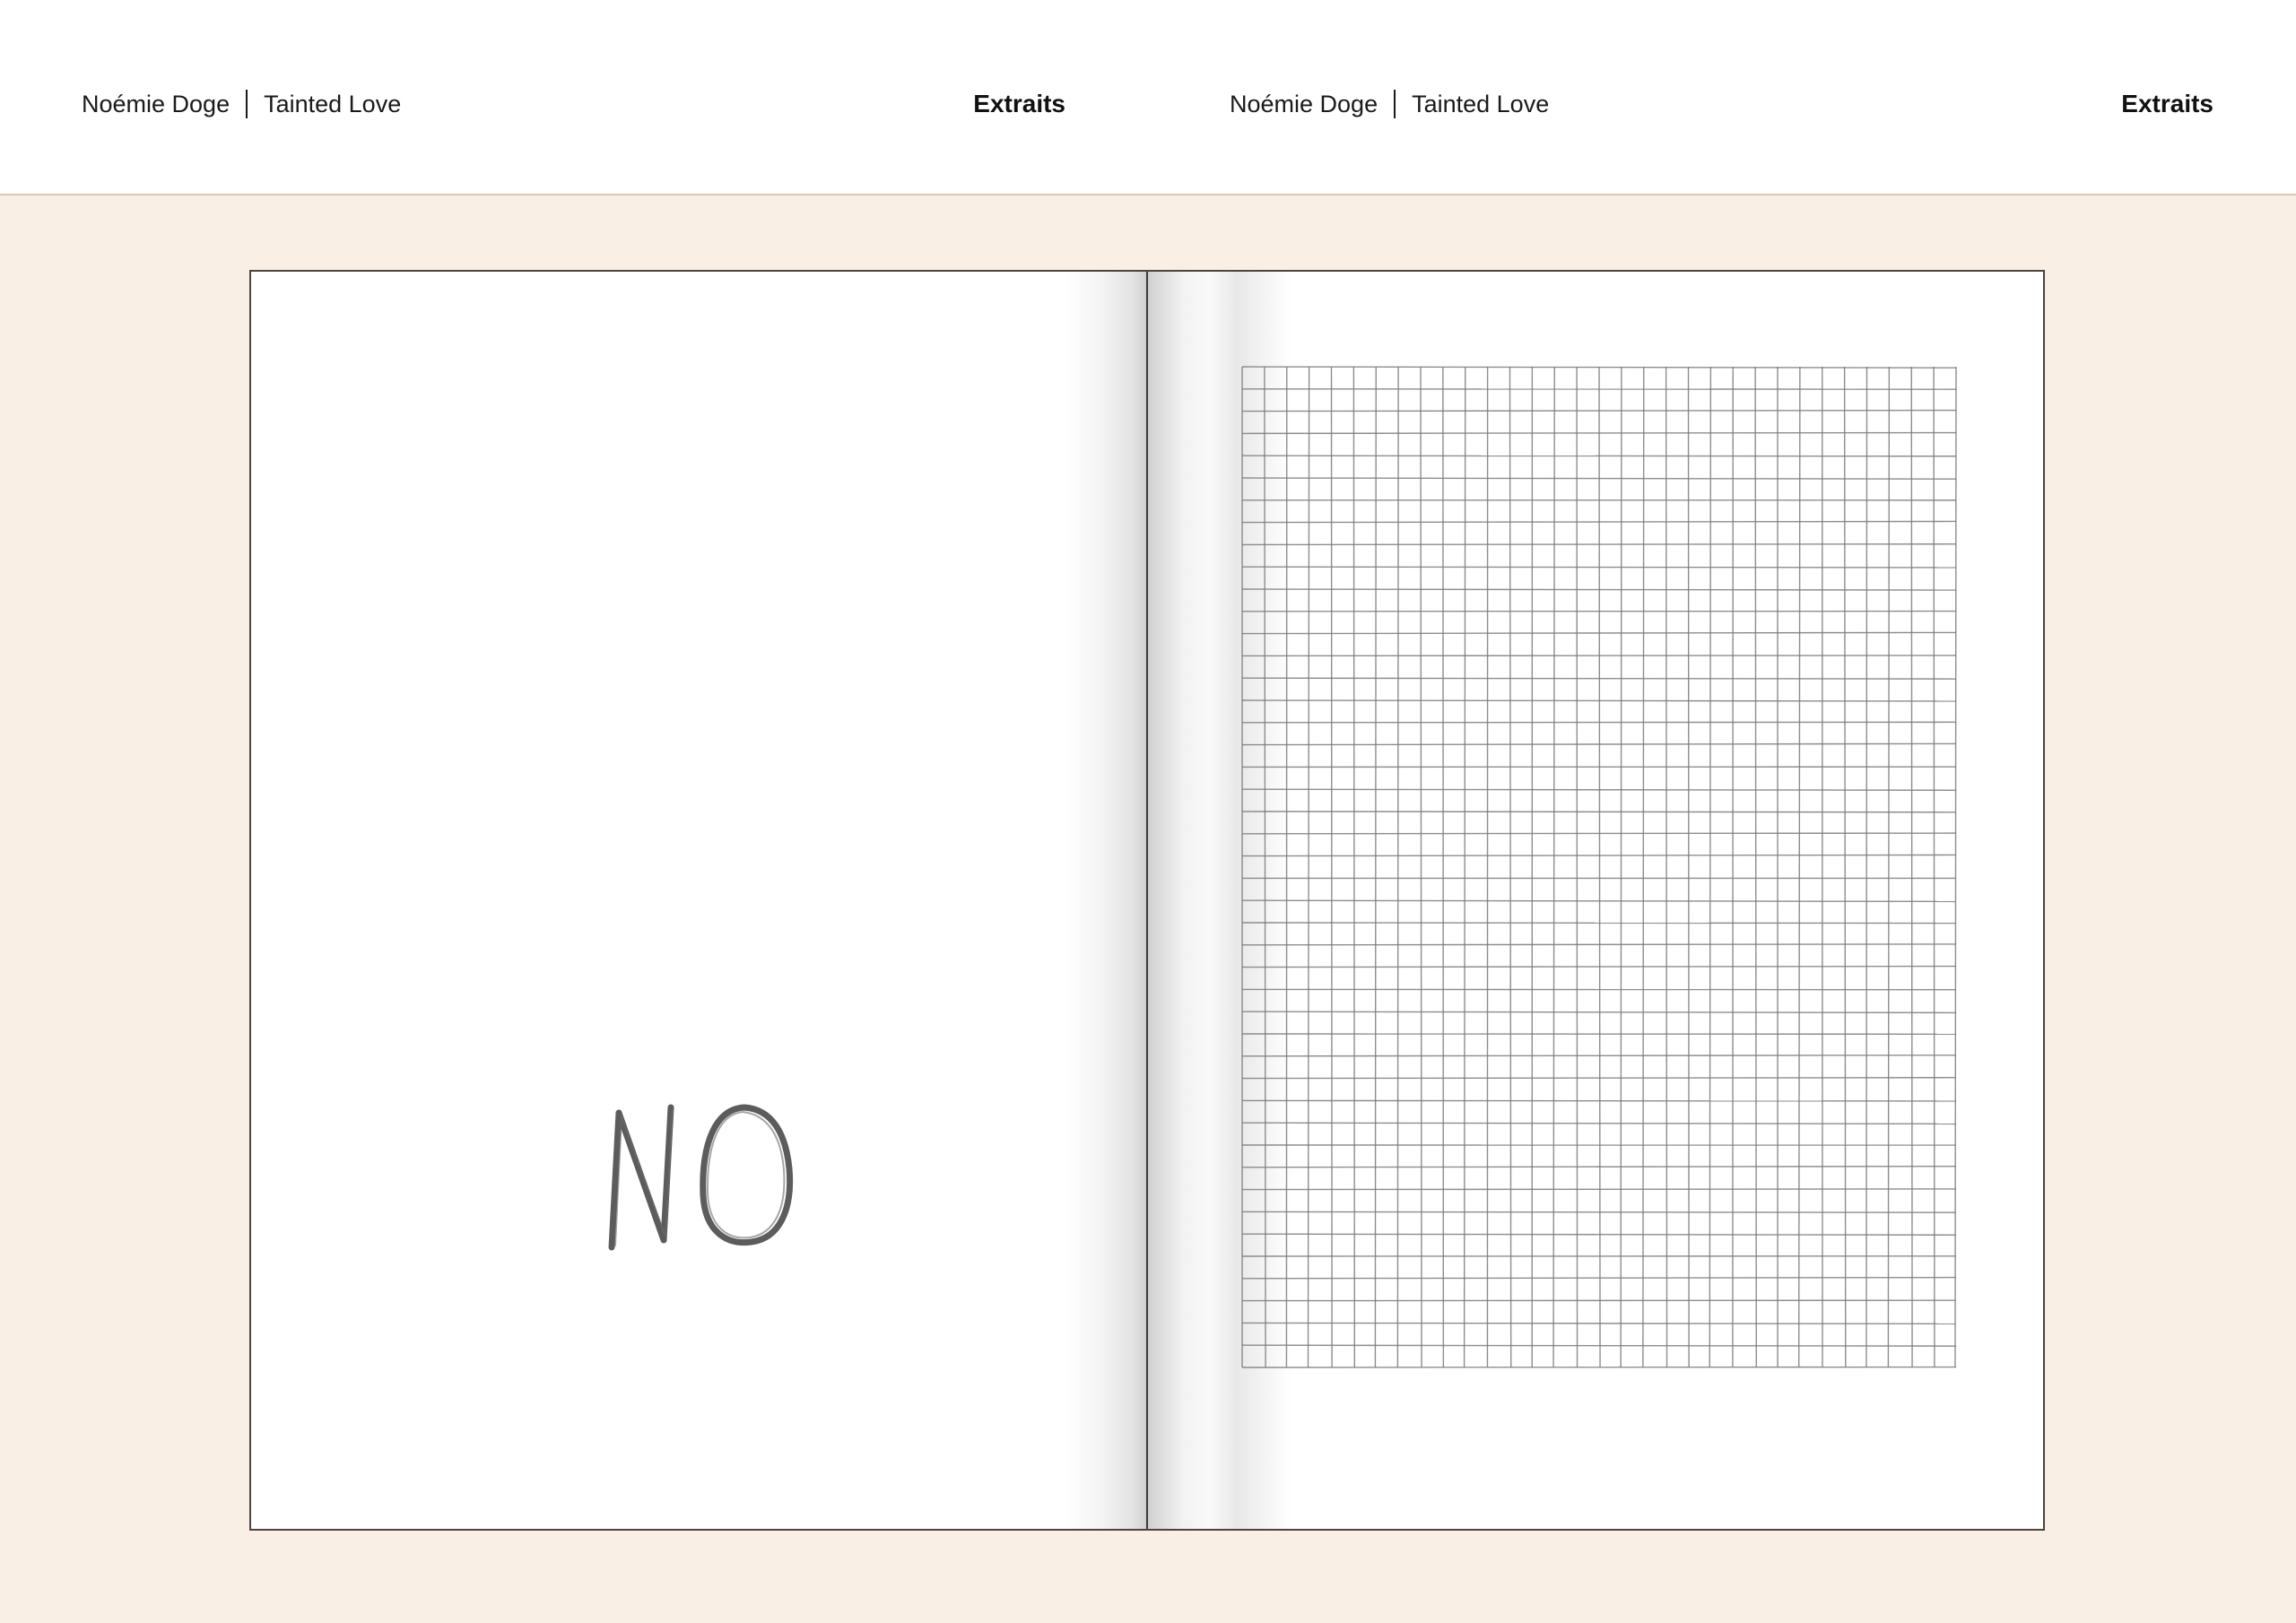 The width and height of the screenshot is (2296, 1623). I want to click on handwritten-no-drawing, so click(701, 1177).